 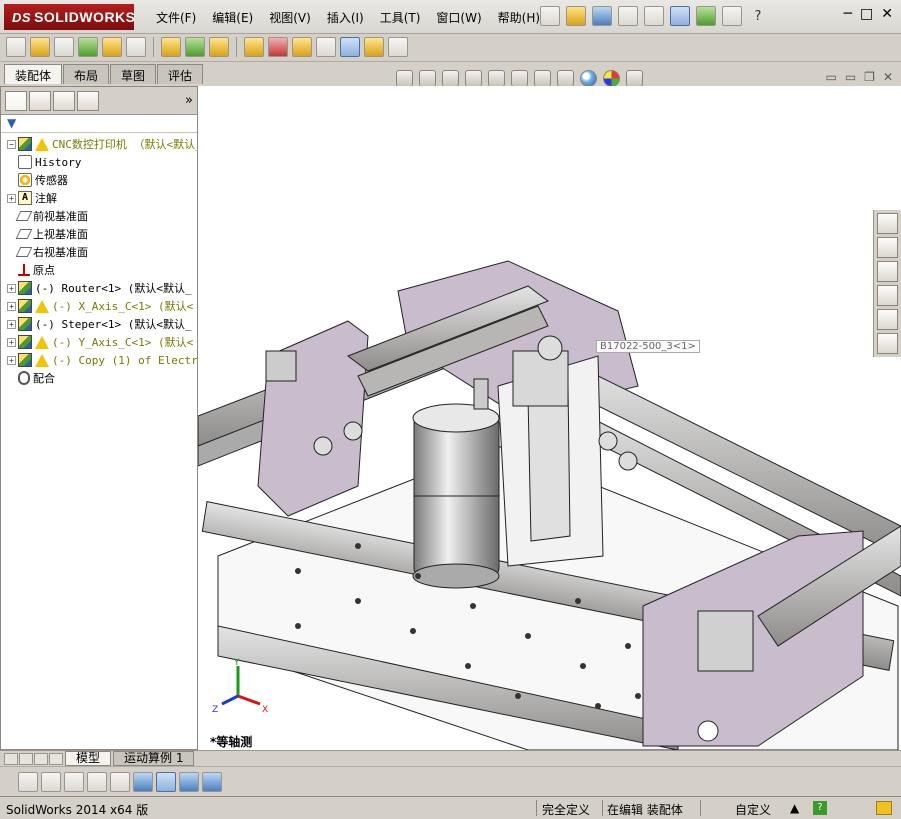 I want to click on configuration-manager-tab-icon, so click(x=64, y=100).